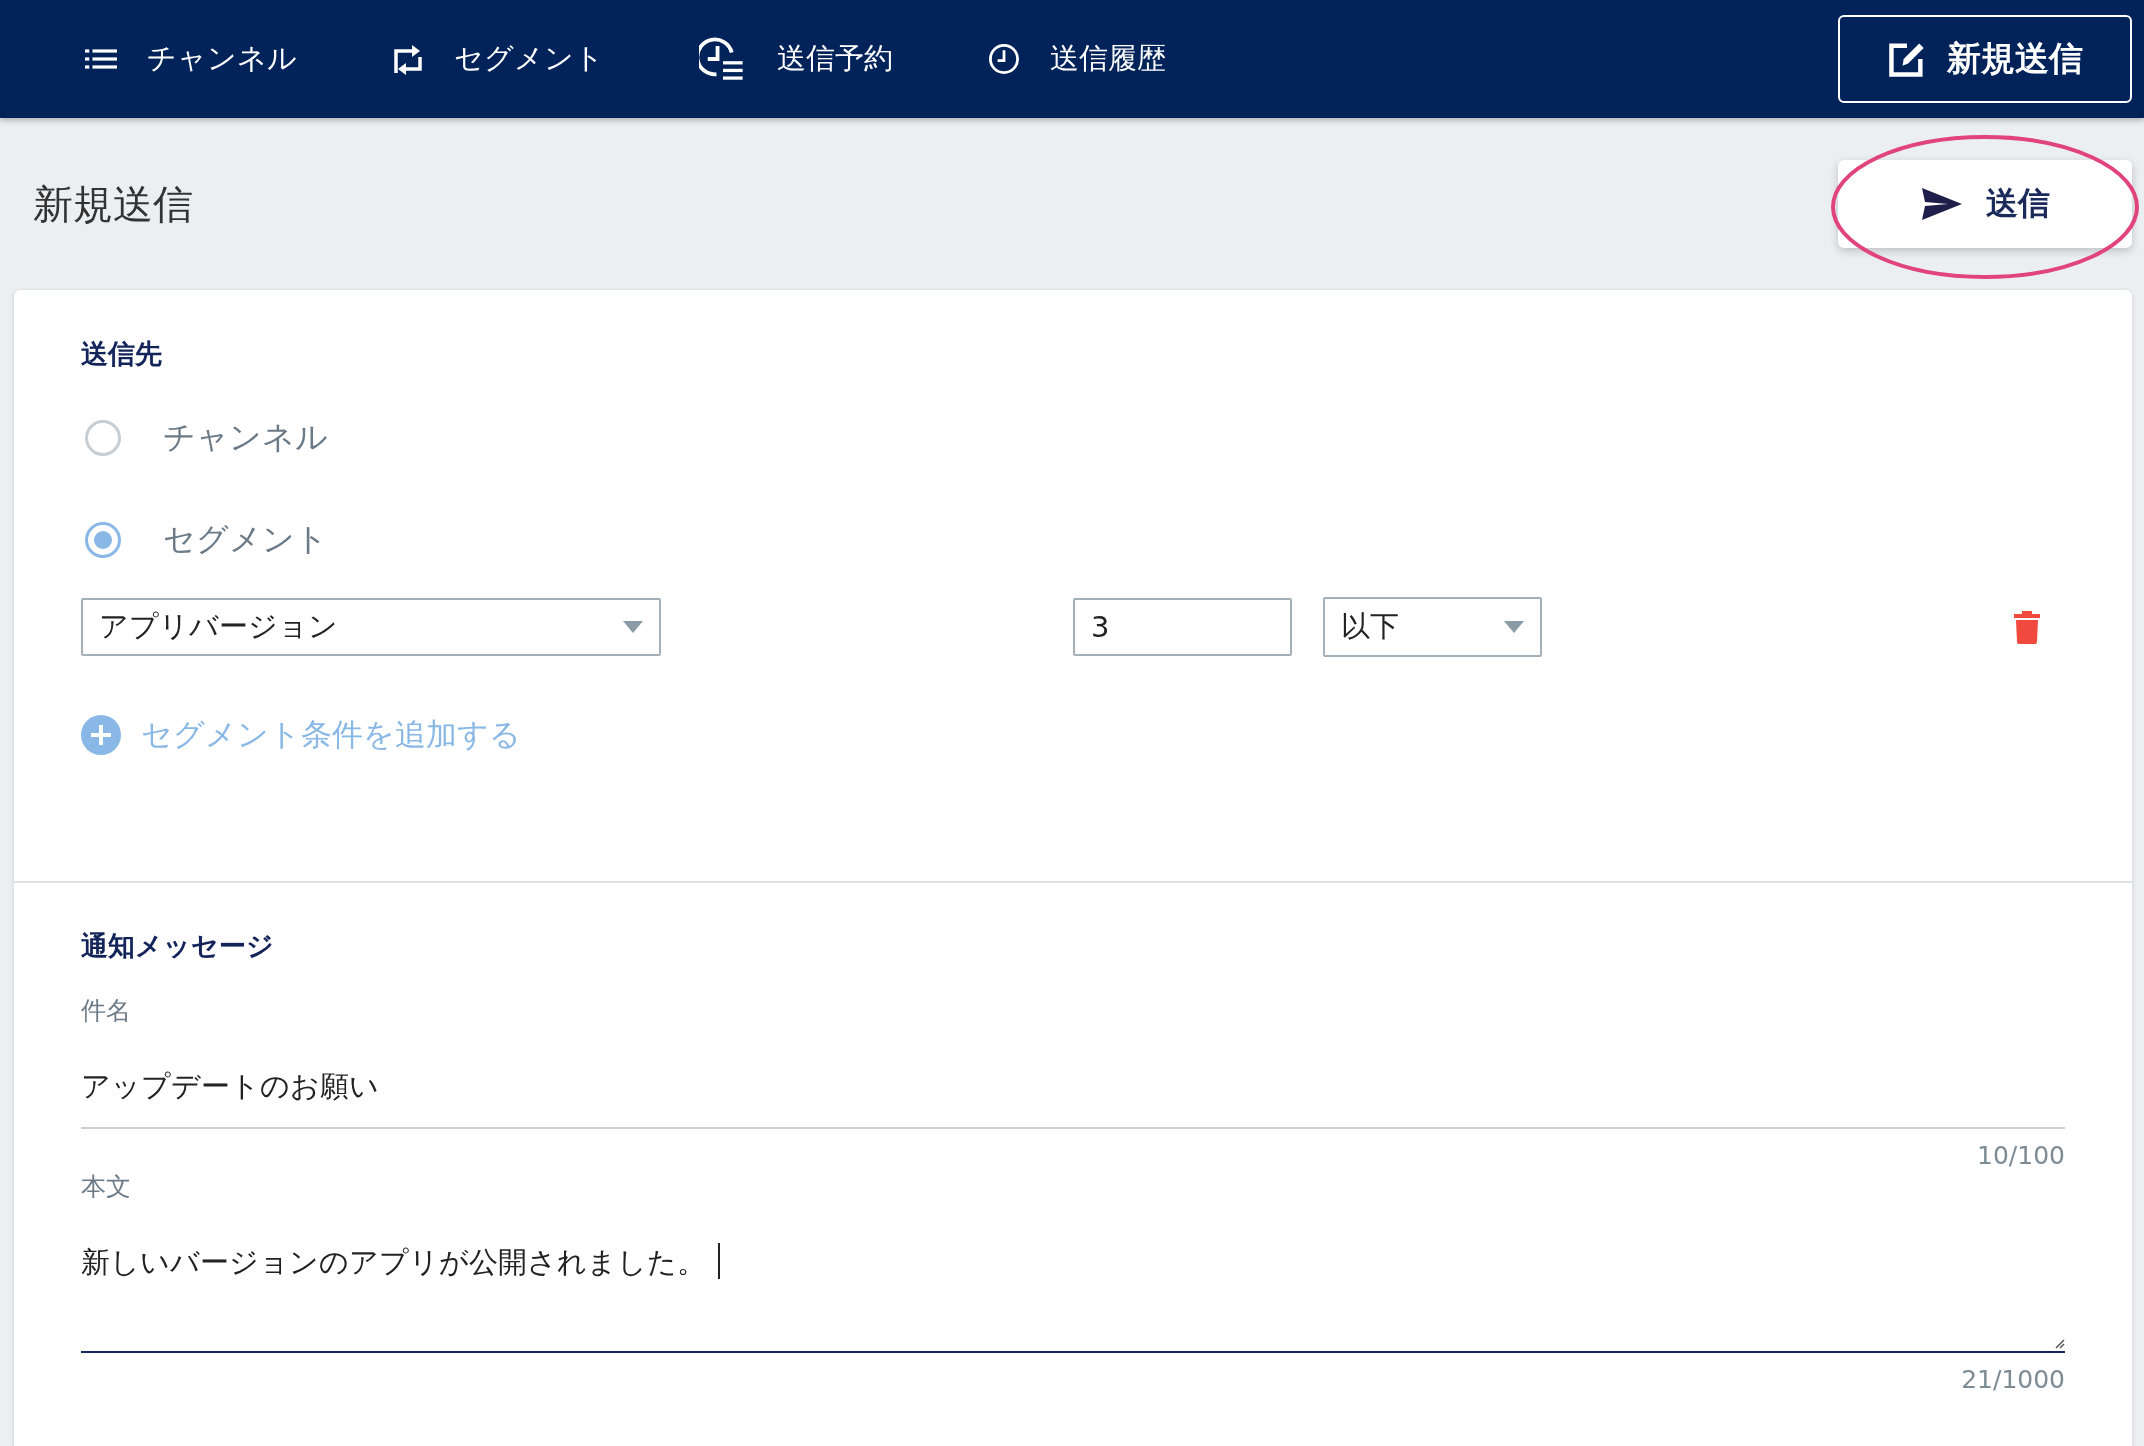 Image resolution: width=2144 pixels, height=1446 pixels. Describe the element at coordinates (2027, 627) in the screenshot. I see `delete-icon` at that location.